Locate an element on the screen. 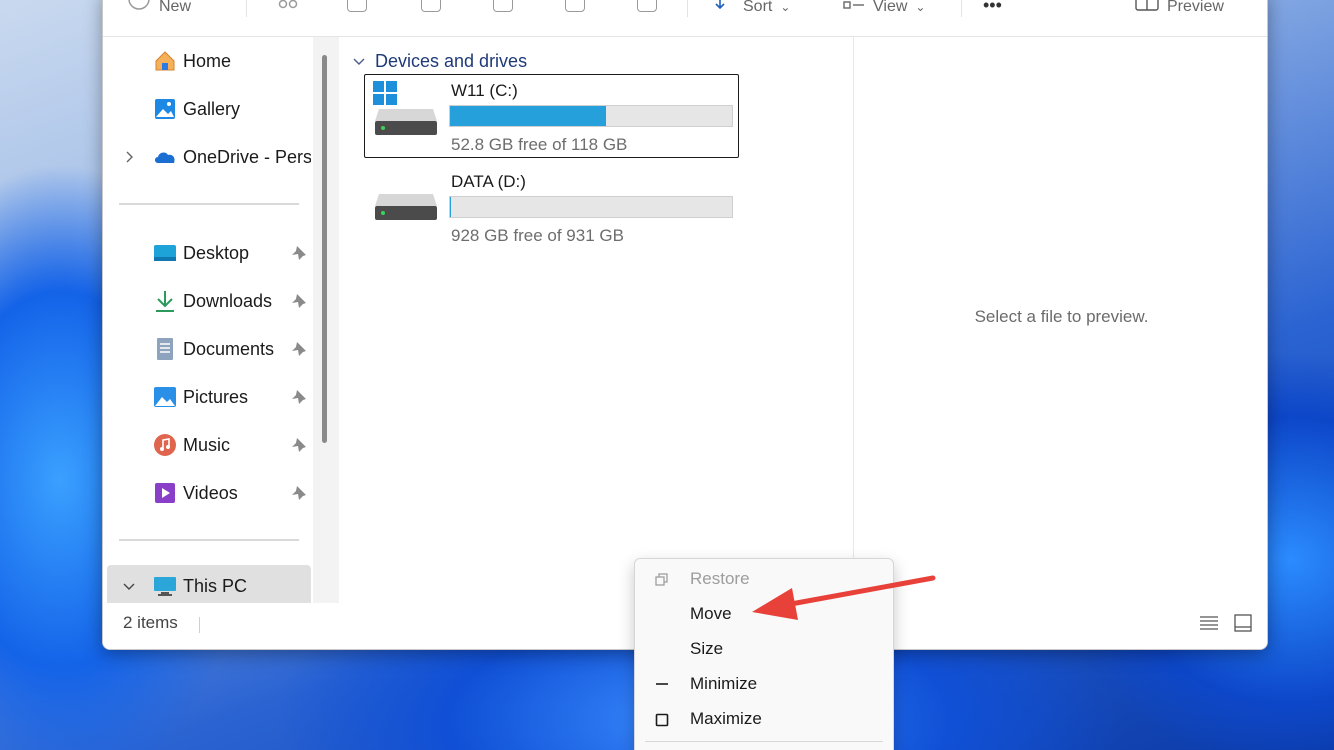 This screenshot has height=750, width=1334. menu-item-label: Move is located at coordinates (711, 613).